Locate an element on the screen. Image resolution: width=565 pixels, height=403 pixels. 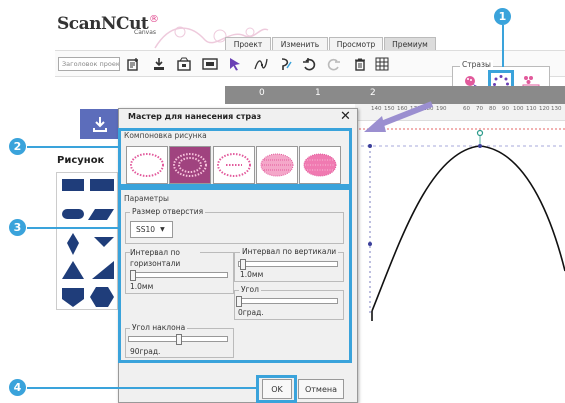
shape-triangle-icon is located at coordinates (73, 270).